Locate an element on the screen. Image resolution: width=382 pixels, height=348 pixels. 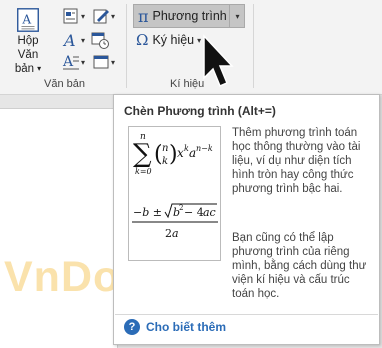
svg-text: k=0 is located at coordinates (143, 171).